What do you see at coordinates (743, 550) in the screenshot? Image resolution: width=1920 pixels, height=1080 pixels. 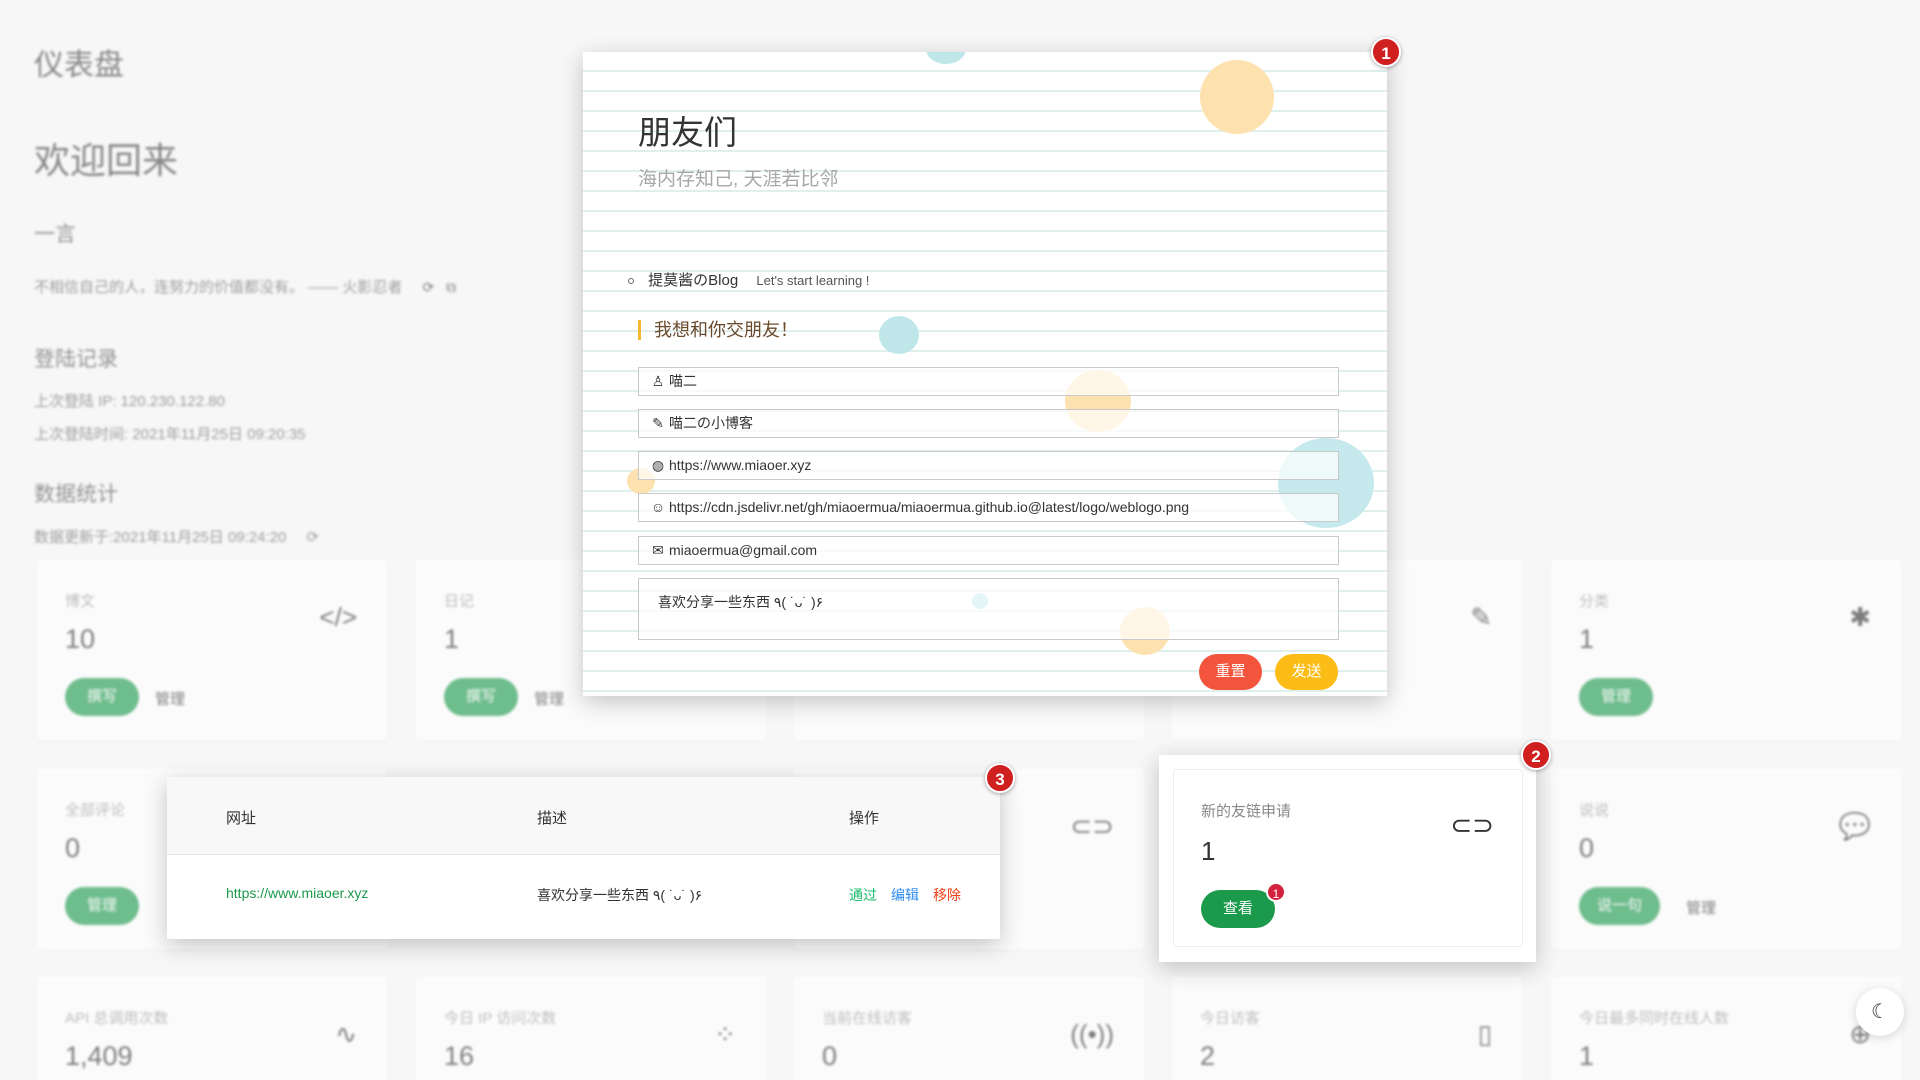 I see `email-value: miaoermua@gmail.com` at bounding box center [743, 550].